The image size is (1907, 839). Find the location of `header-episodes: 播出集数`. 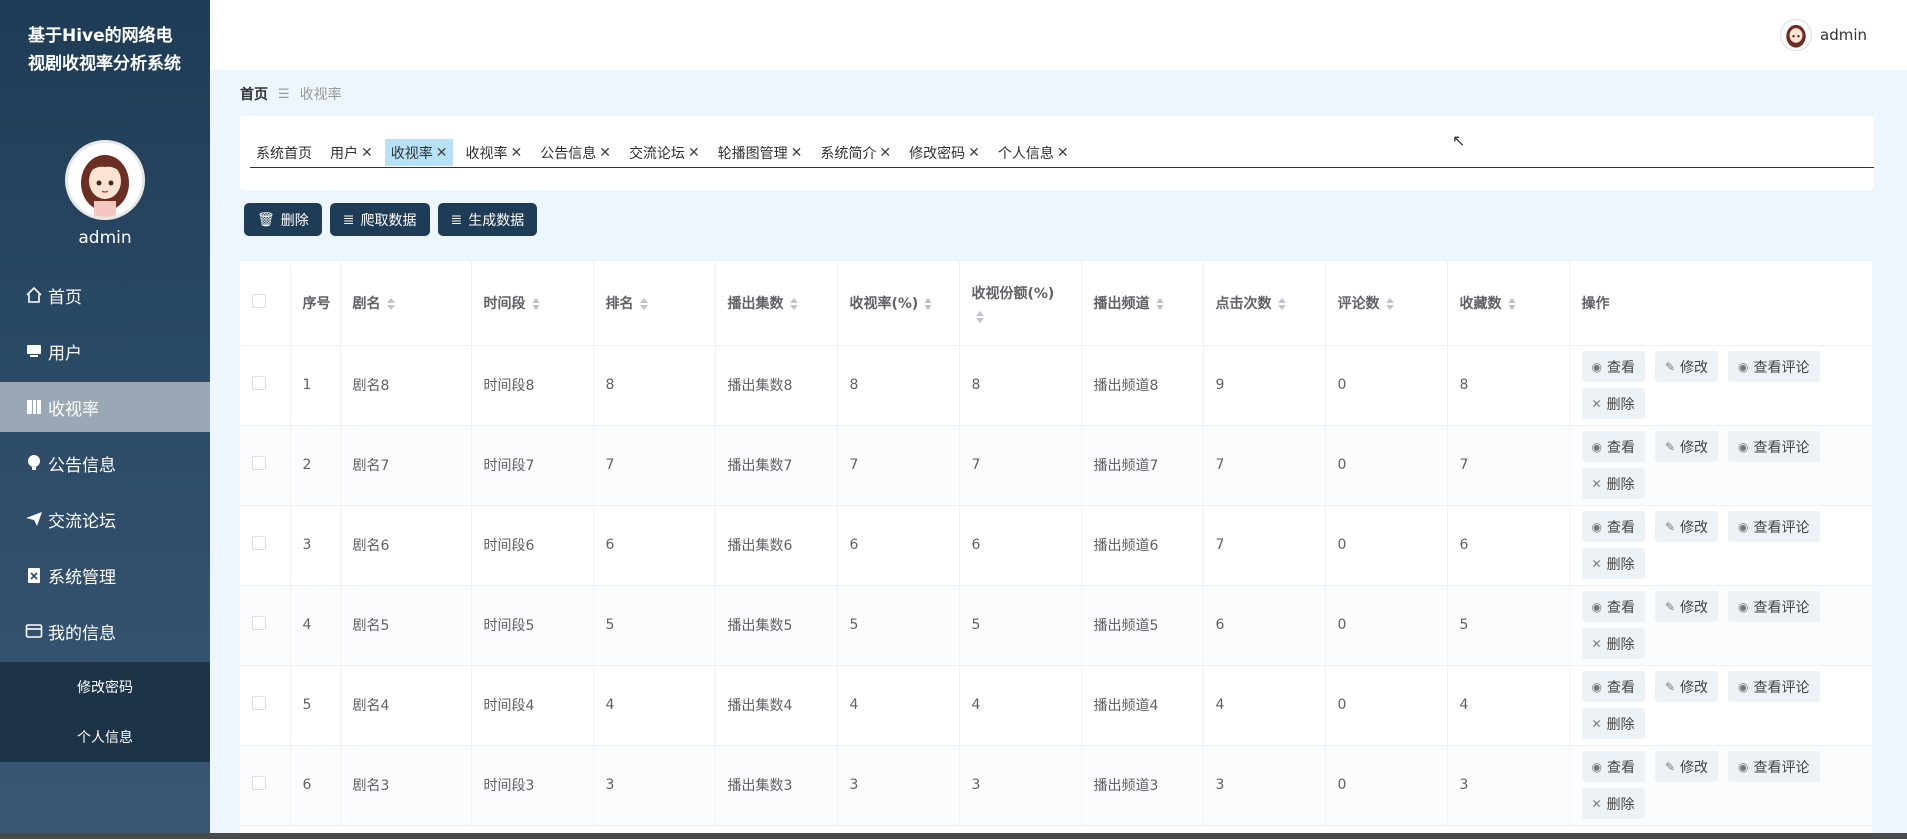

header-episodes: 播出集数 is located at coordinates (776, 303).